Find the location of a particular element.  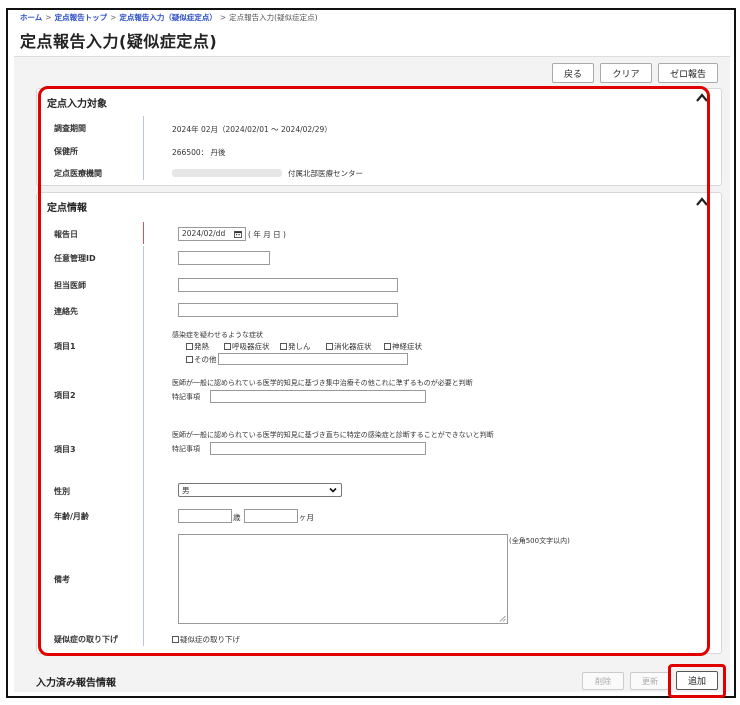

doctor-label: 担当医師 is located at coordinates (70, 285).